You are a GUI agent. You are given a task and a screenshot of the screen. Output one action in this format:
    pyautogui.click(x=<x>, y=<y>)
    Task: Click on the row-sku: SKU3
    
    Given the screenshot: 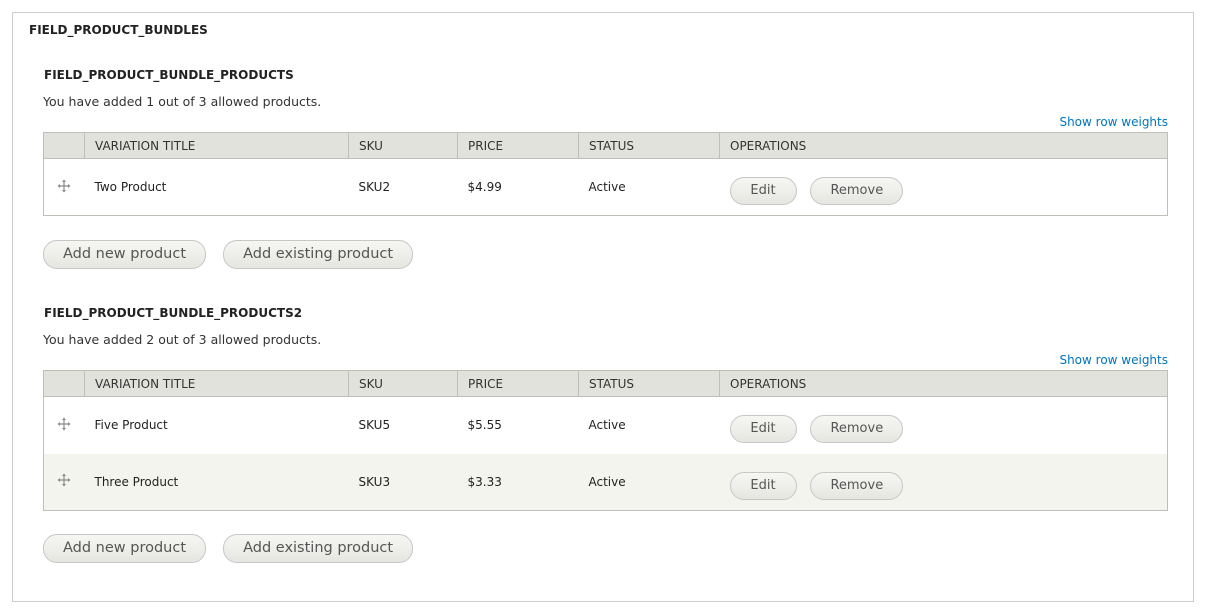 What is the action you would take?
    pyautogui.click(x=403, y=482)
    